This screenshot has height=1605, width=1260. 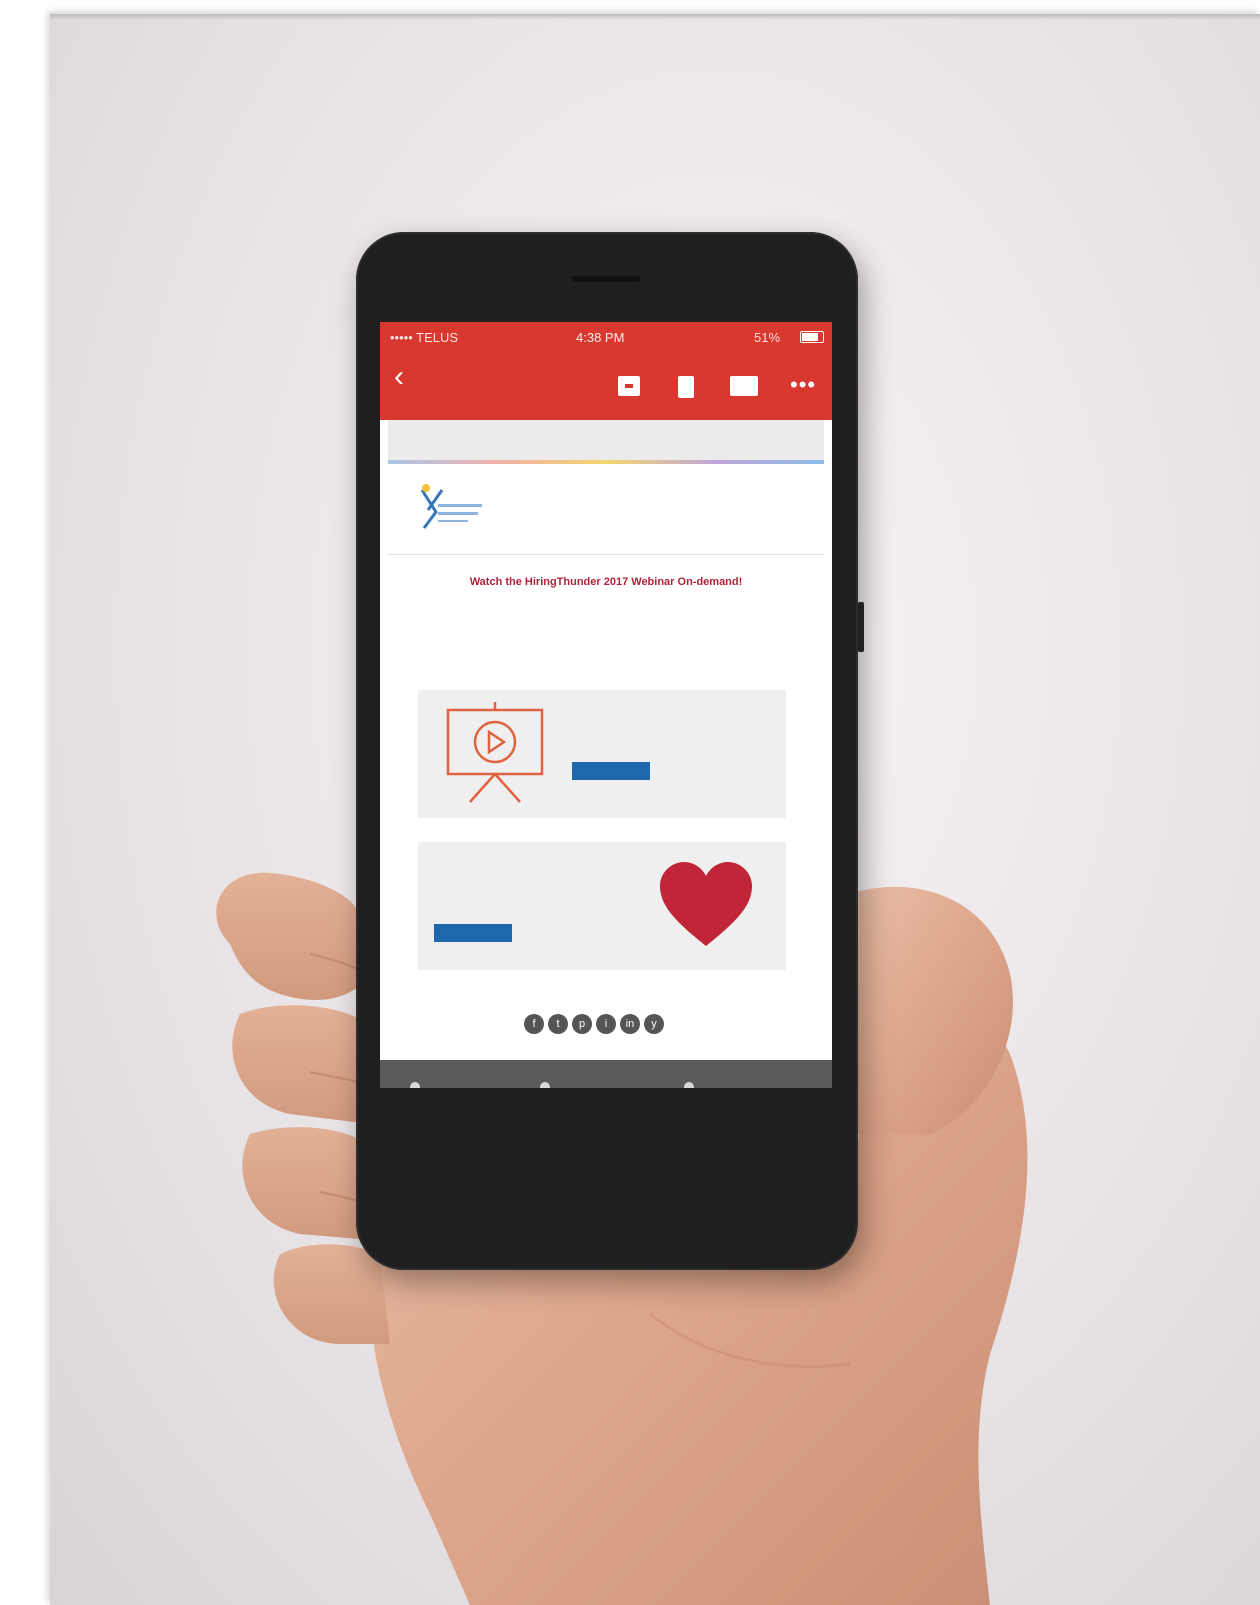 I want to click on phone-icon, so click(x=415, y=1085).